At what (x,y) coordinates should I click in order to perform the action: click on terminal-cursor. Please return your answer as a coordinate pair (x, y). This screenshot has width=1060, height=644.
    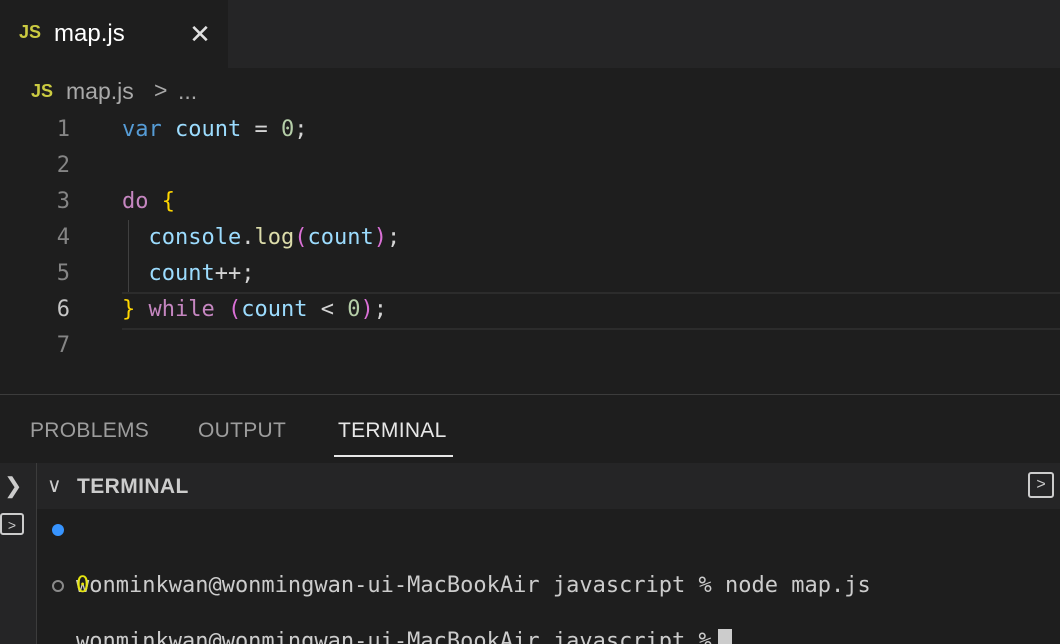
    Looking at the image, I should click on (724, 636).